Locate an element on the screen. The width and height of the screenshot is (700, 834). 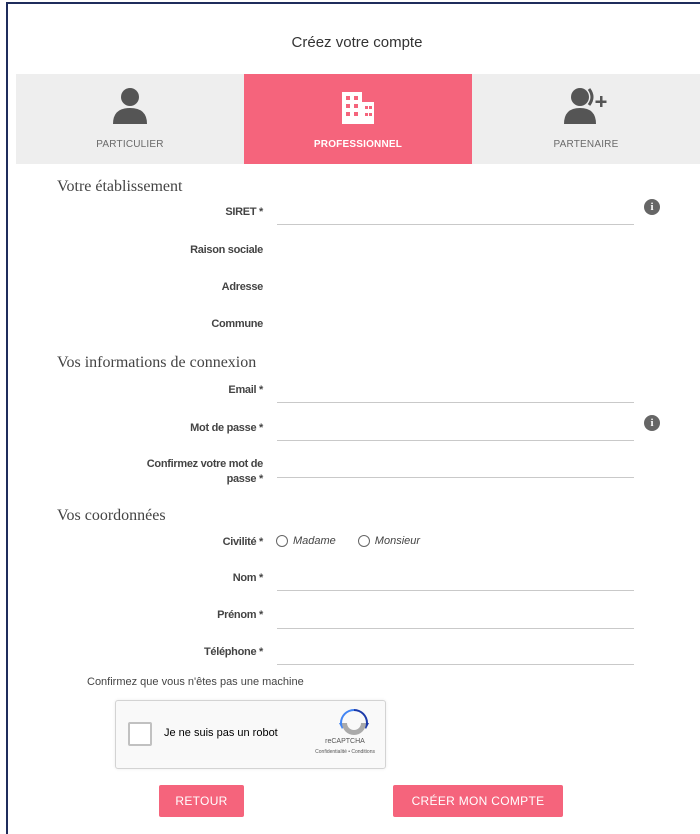
telephone-label: Téléphone * is located at coordinates (233, 652).